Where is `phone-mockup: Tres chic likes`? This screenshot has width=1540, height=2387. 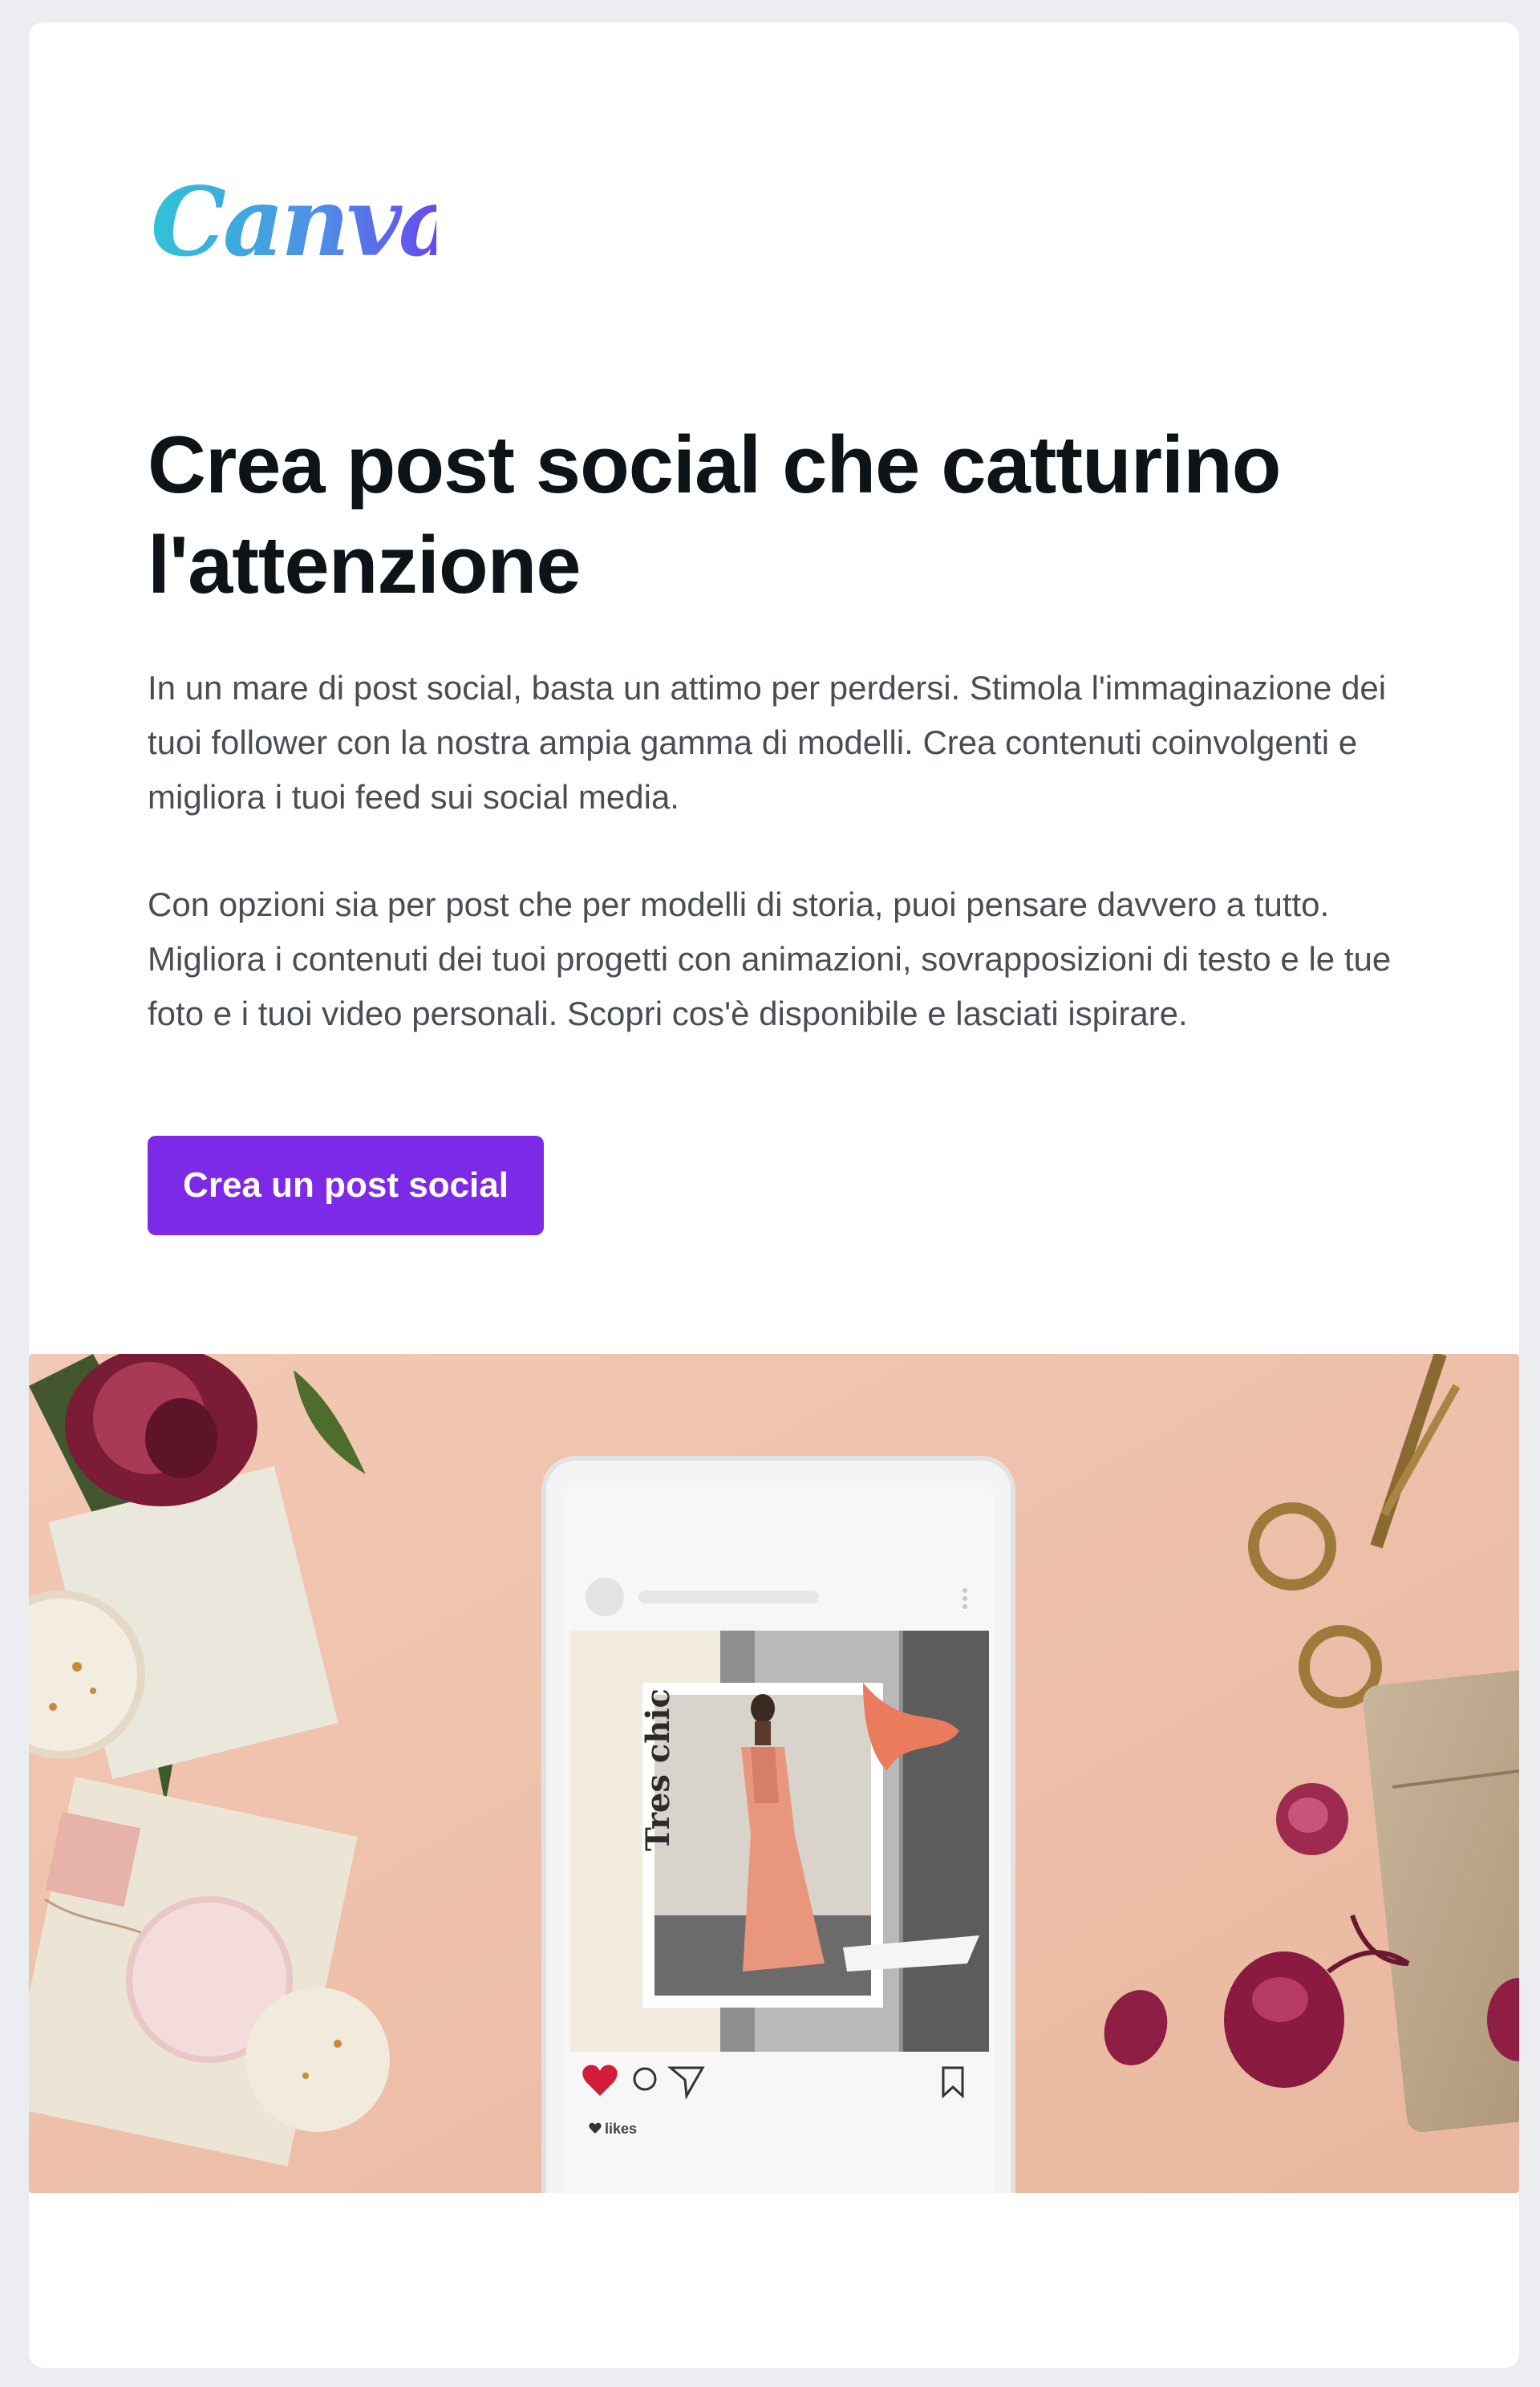 phone-mockup: Tres chic likes is located at coordinates (778, 1824).